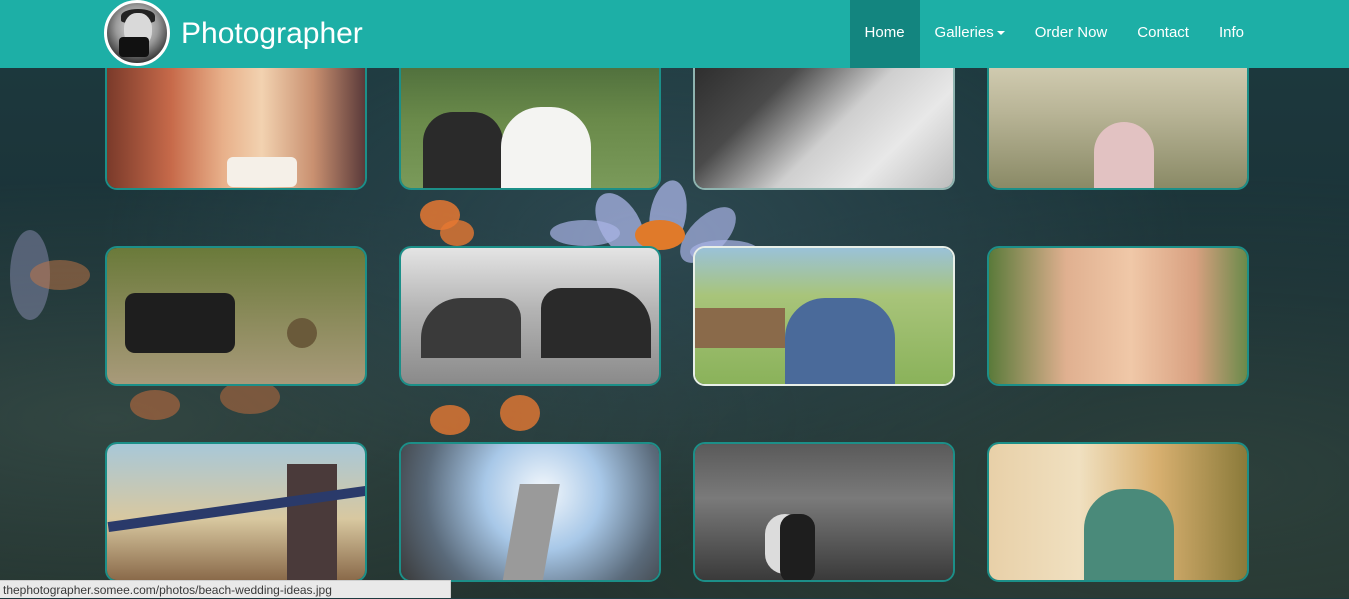  What do you see at coordinates (272, 34) in the screenshot?
I see `brand-title: Photographer` at bounding box center [272, 34].